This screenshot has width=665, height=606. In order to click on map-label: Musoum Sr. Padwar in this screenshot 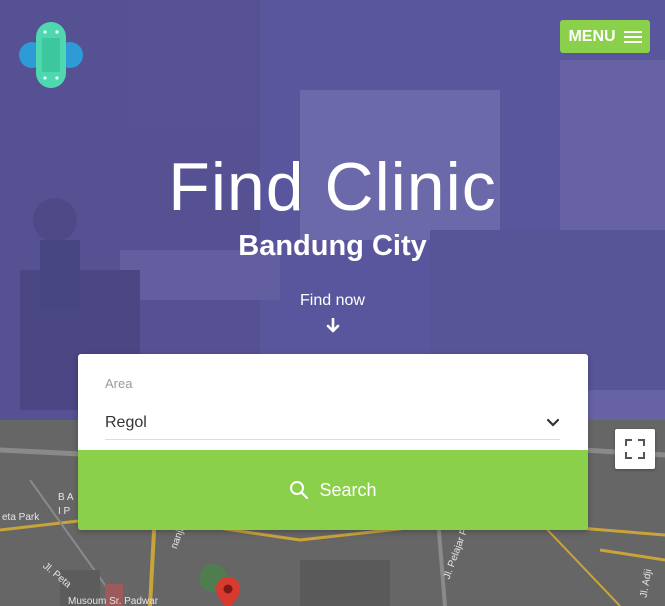, I will do `click(113, 601)`.